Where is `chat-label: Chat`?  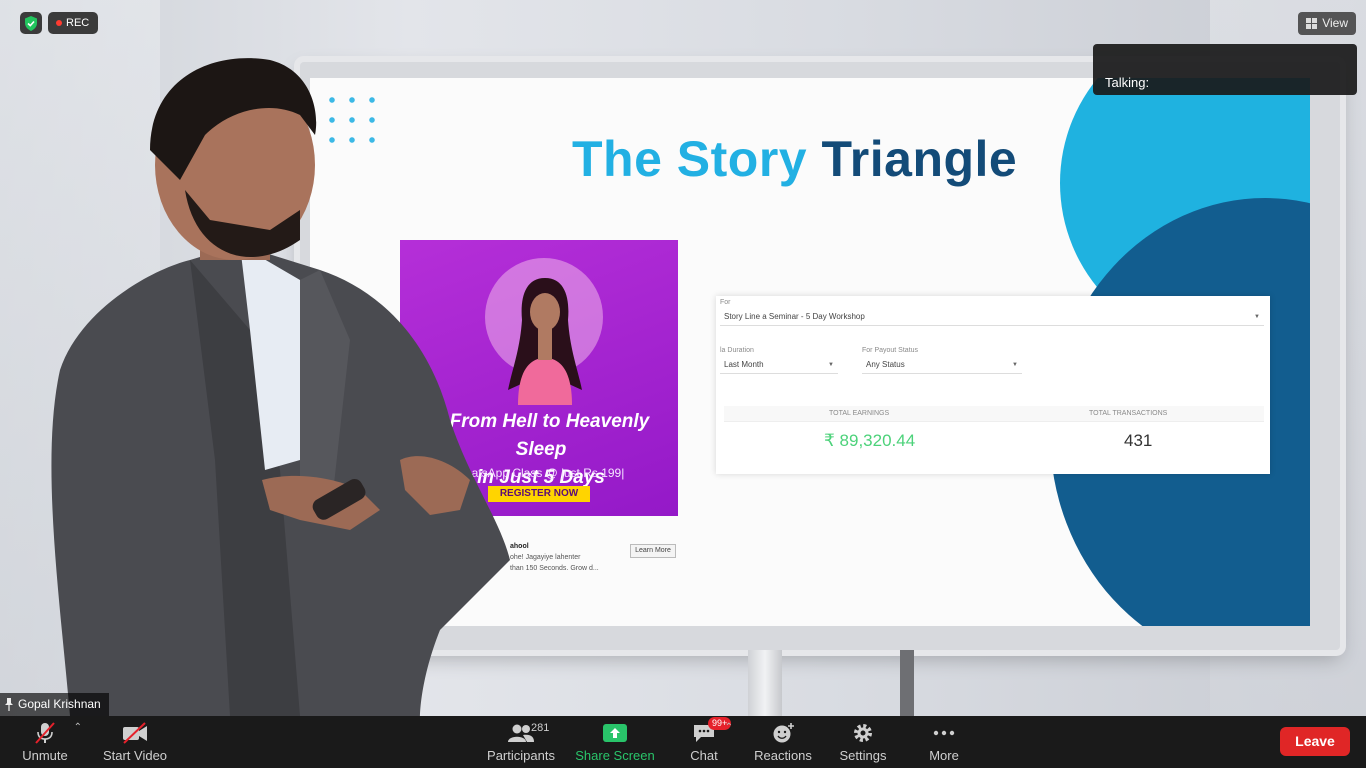 chat-label: Chat is located at coordinates (704, 755).